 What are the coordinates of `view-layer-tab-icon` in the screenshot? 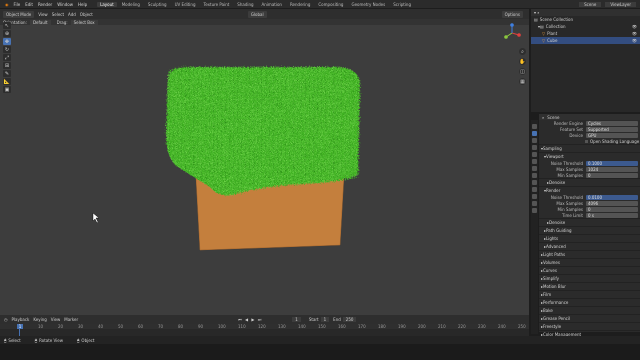 It's located at (534, 147).